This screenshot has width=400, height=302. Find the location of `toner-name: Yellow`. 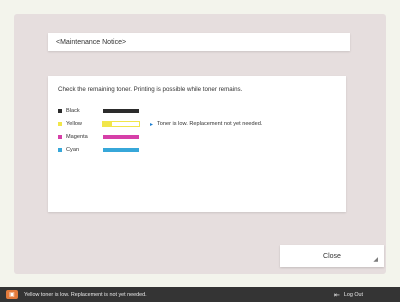

toner-name: Yellow is located at coordinates (74, 124).